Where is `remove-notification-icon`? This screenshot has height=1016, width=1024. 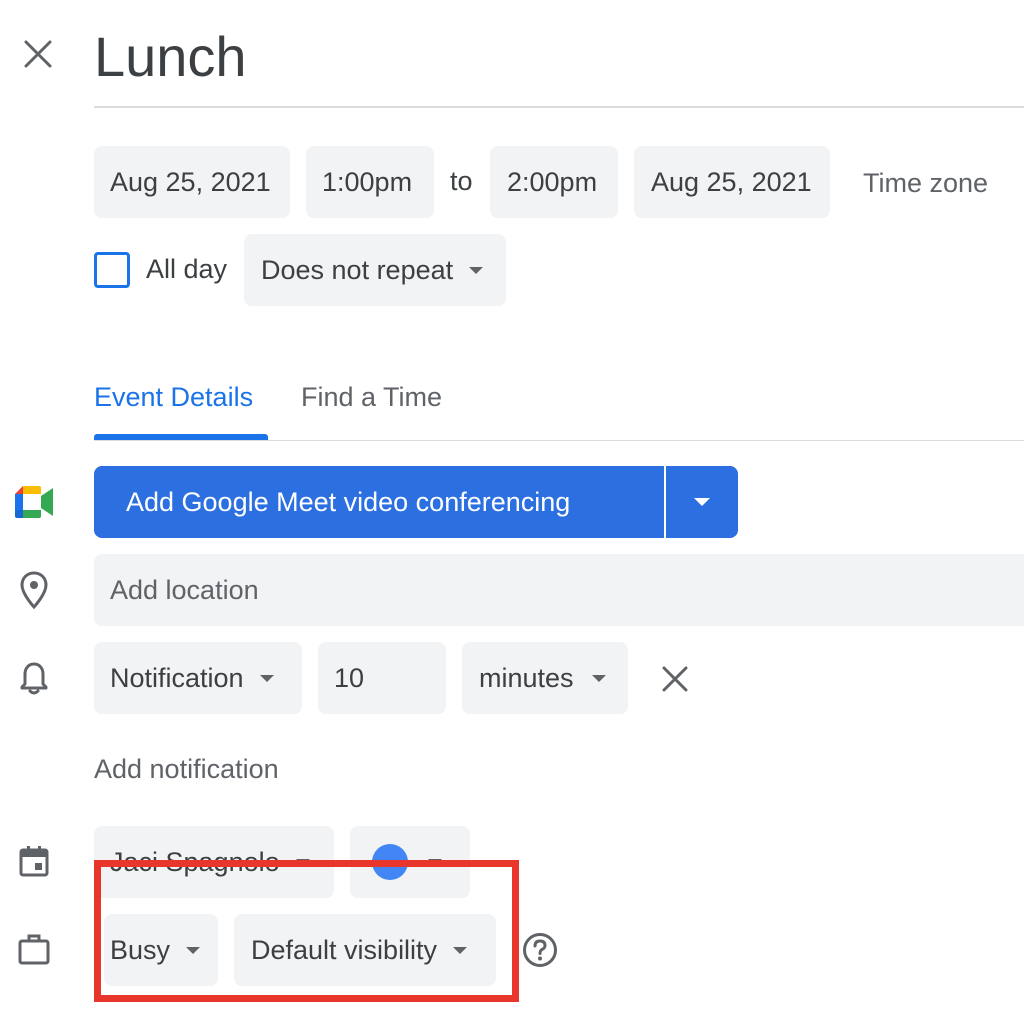 remove-notification-icon is located at coordinates (675, 679).